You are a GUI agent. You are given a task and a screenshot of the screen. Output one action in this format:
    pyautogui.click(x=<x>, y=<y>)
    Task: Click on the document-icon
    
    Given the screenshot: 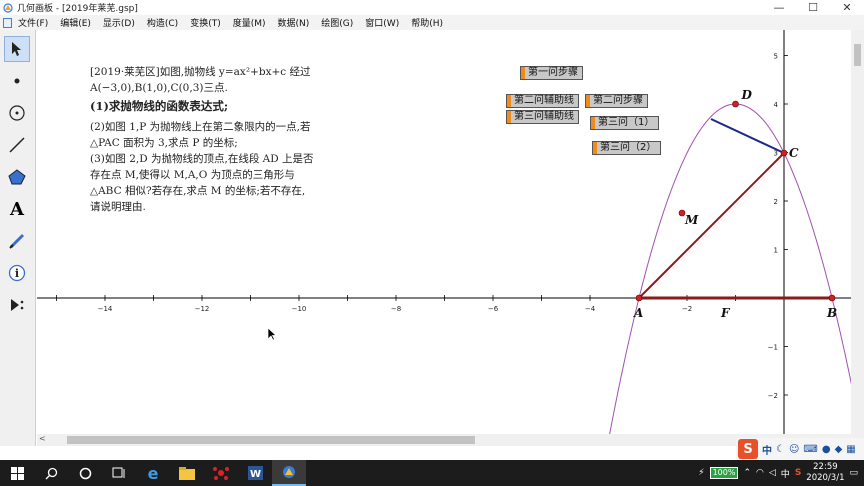 What is the action you would take?
    pyautogui.click(x=7, y=22)
    